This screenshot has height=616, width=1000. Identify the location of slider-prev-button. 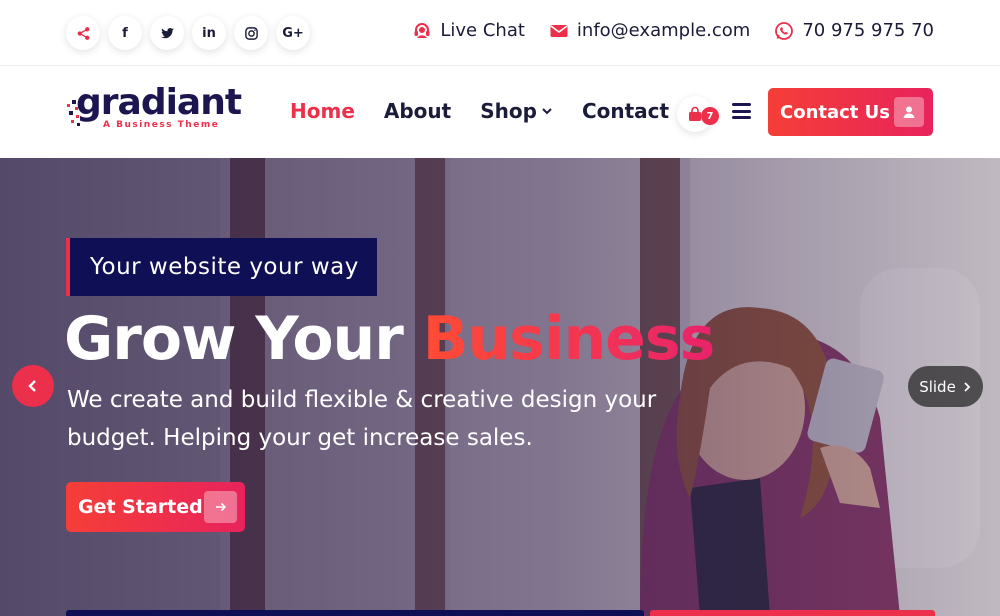
(33, 386).